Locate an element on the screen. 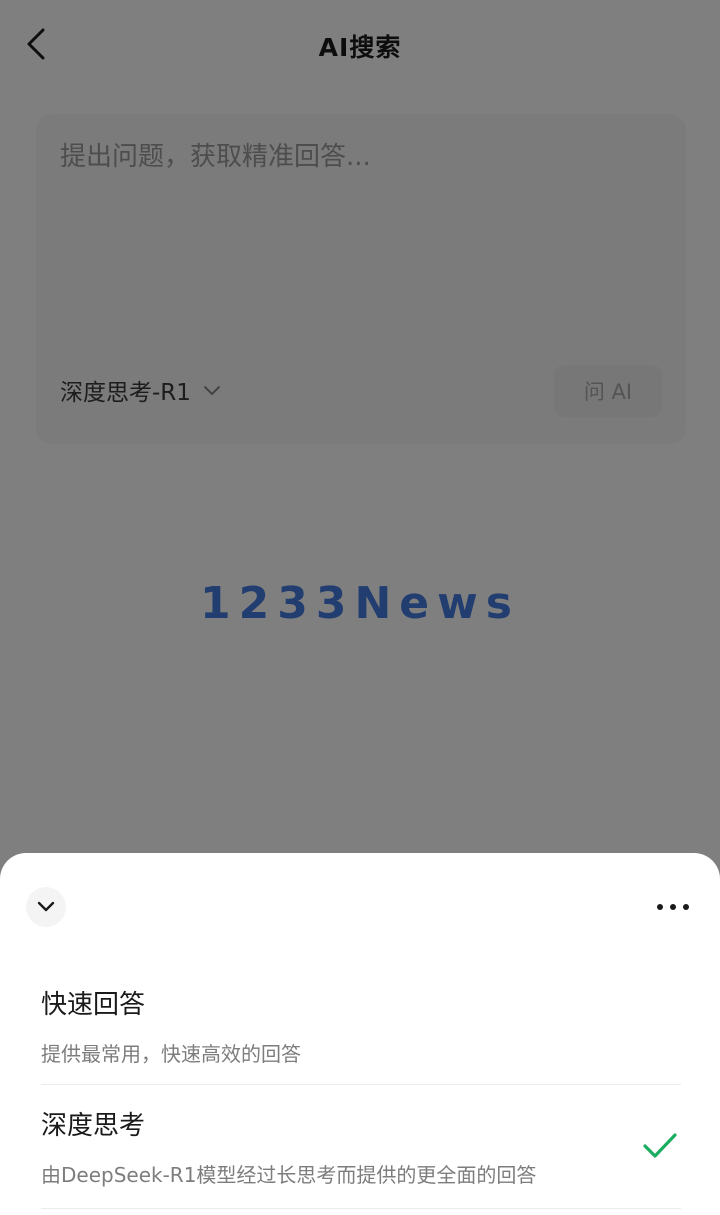  chevron-down-icon is located at coordinates (46, 906).